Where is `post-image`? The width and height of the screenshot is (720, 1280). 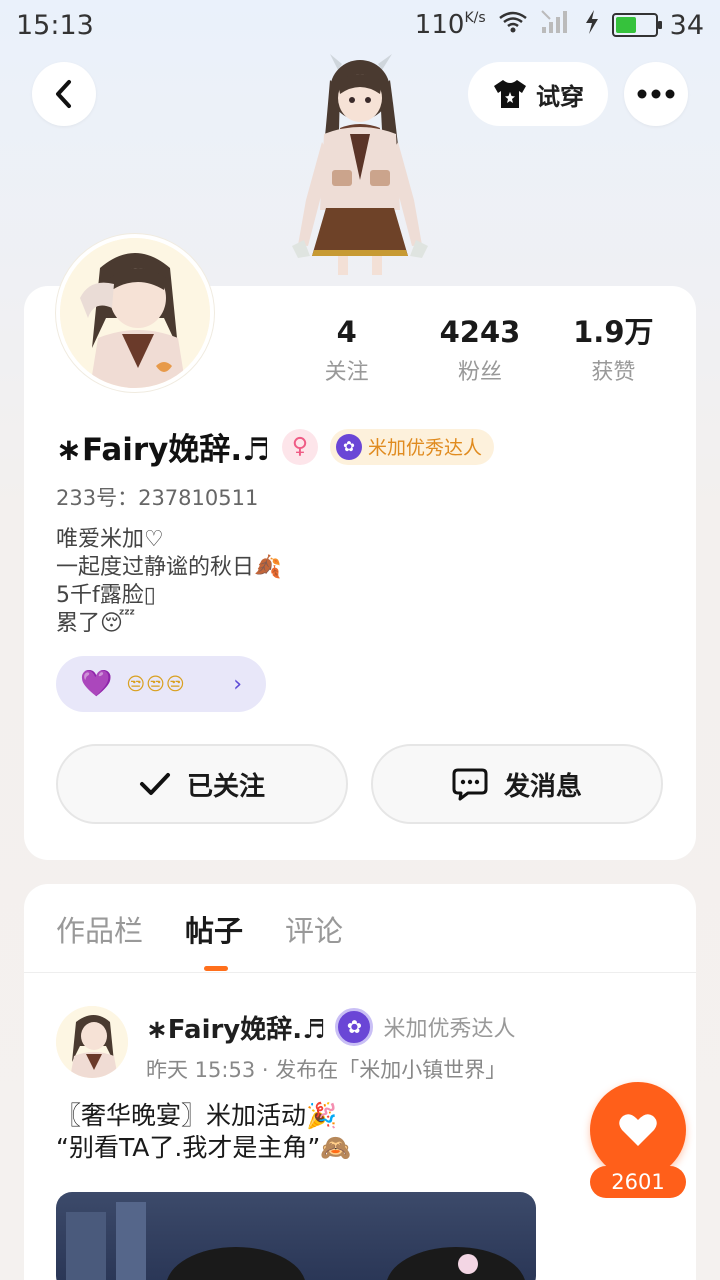
post-image is located at coordinates (296, 1236).